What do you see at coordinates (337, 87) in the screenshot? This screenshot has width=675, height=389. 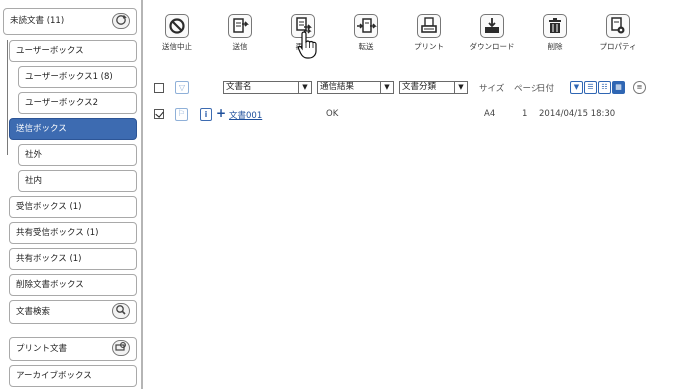 I see `select-value: 通信結果` at bounding box center [337, 87].